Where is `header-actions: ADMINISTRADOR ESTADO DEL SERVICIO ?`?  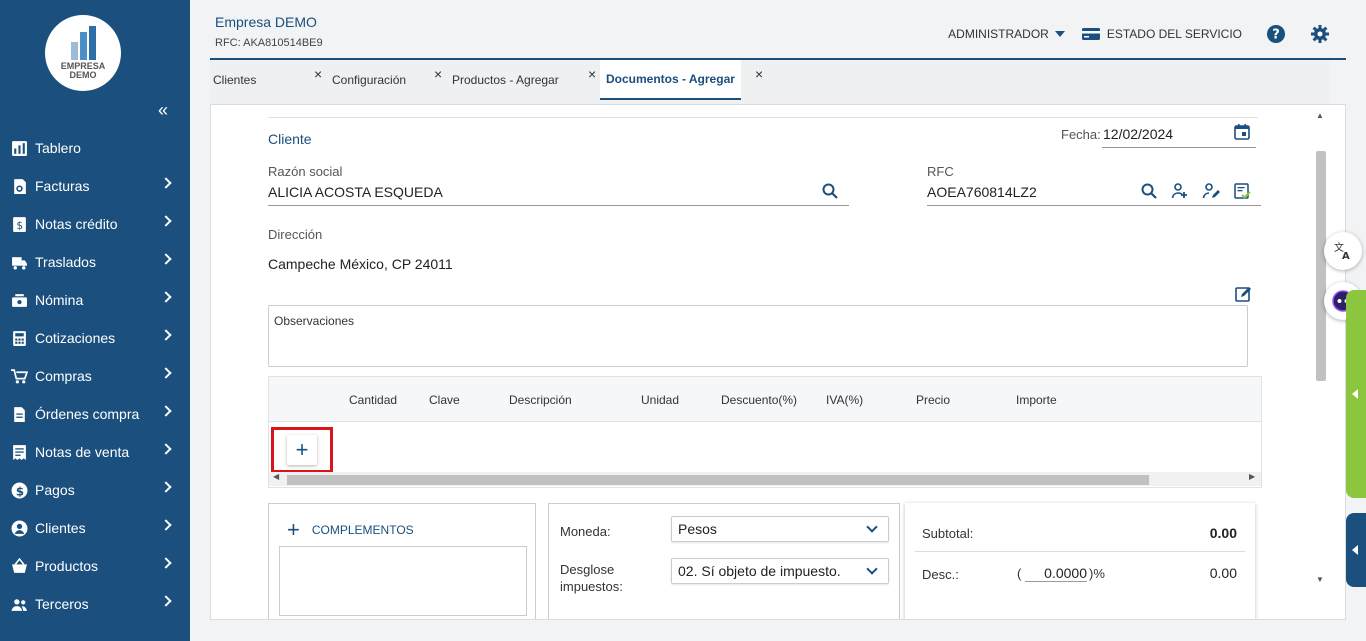 header-actions: ADMINISTRADOR ESTADO DEL SERVICIO ? is located at coordinates (1139, 34).